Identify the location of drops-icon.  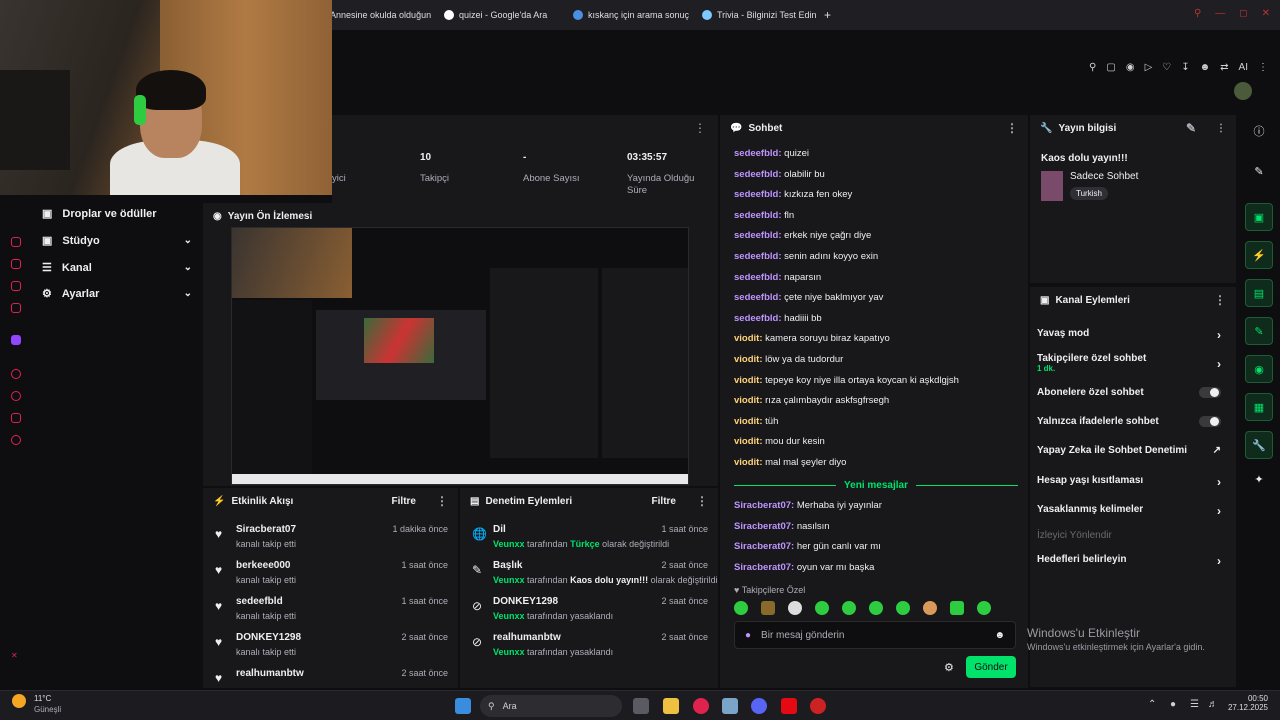
(16, 242).